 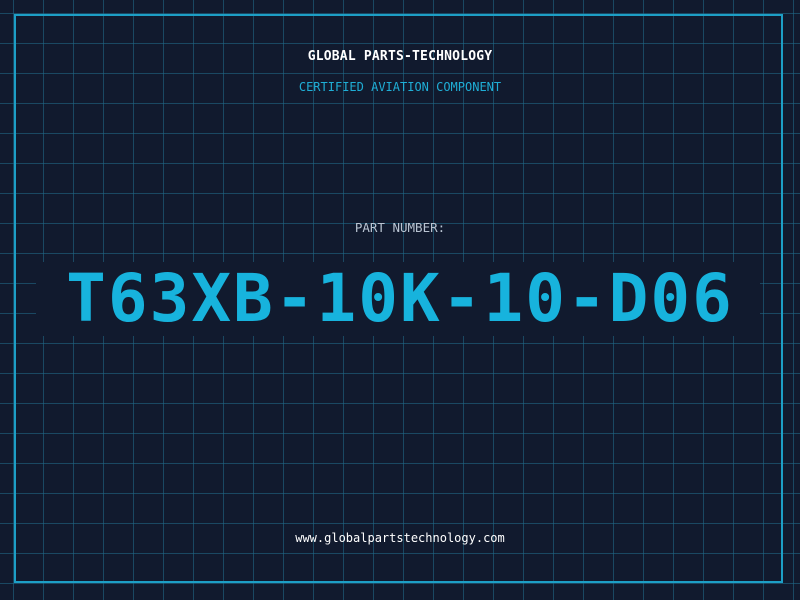 I want to click on company-name: GLOBAL PARTS-TECHNOLOGY, so click(x=400, y=56).